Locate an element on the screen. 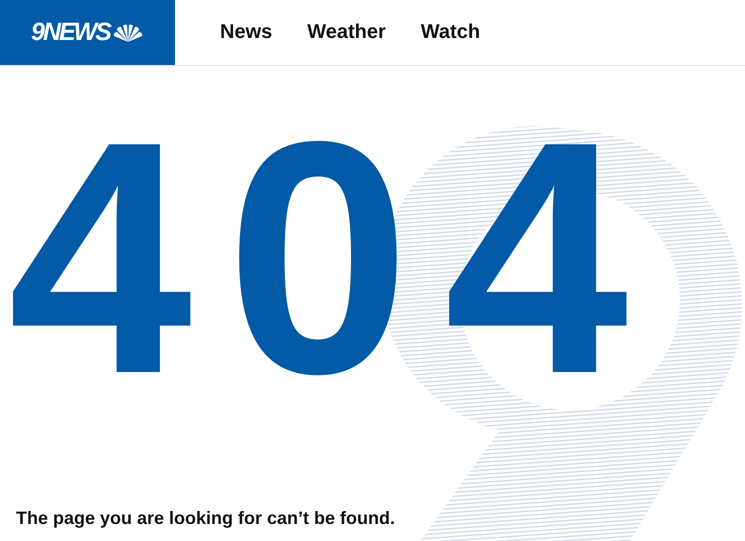  nav-link: Watch is located at coordinates (450, 32).